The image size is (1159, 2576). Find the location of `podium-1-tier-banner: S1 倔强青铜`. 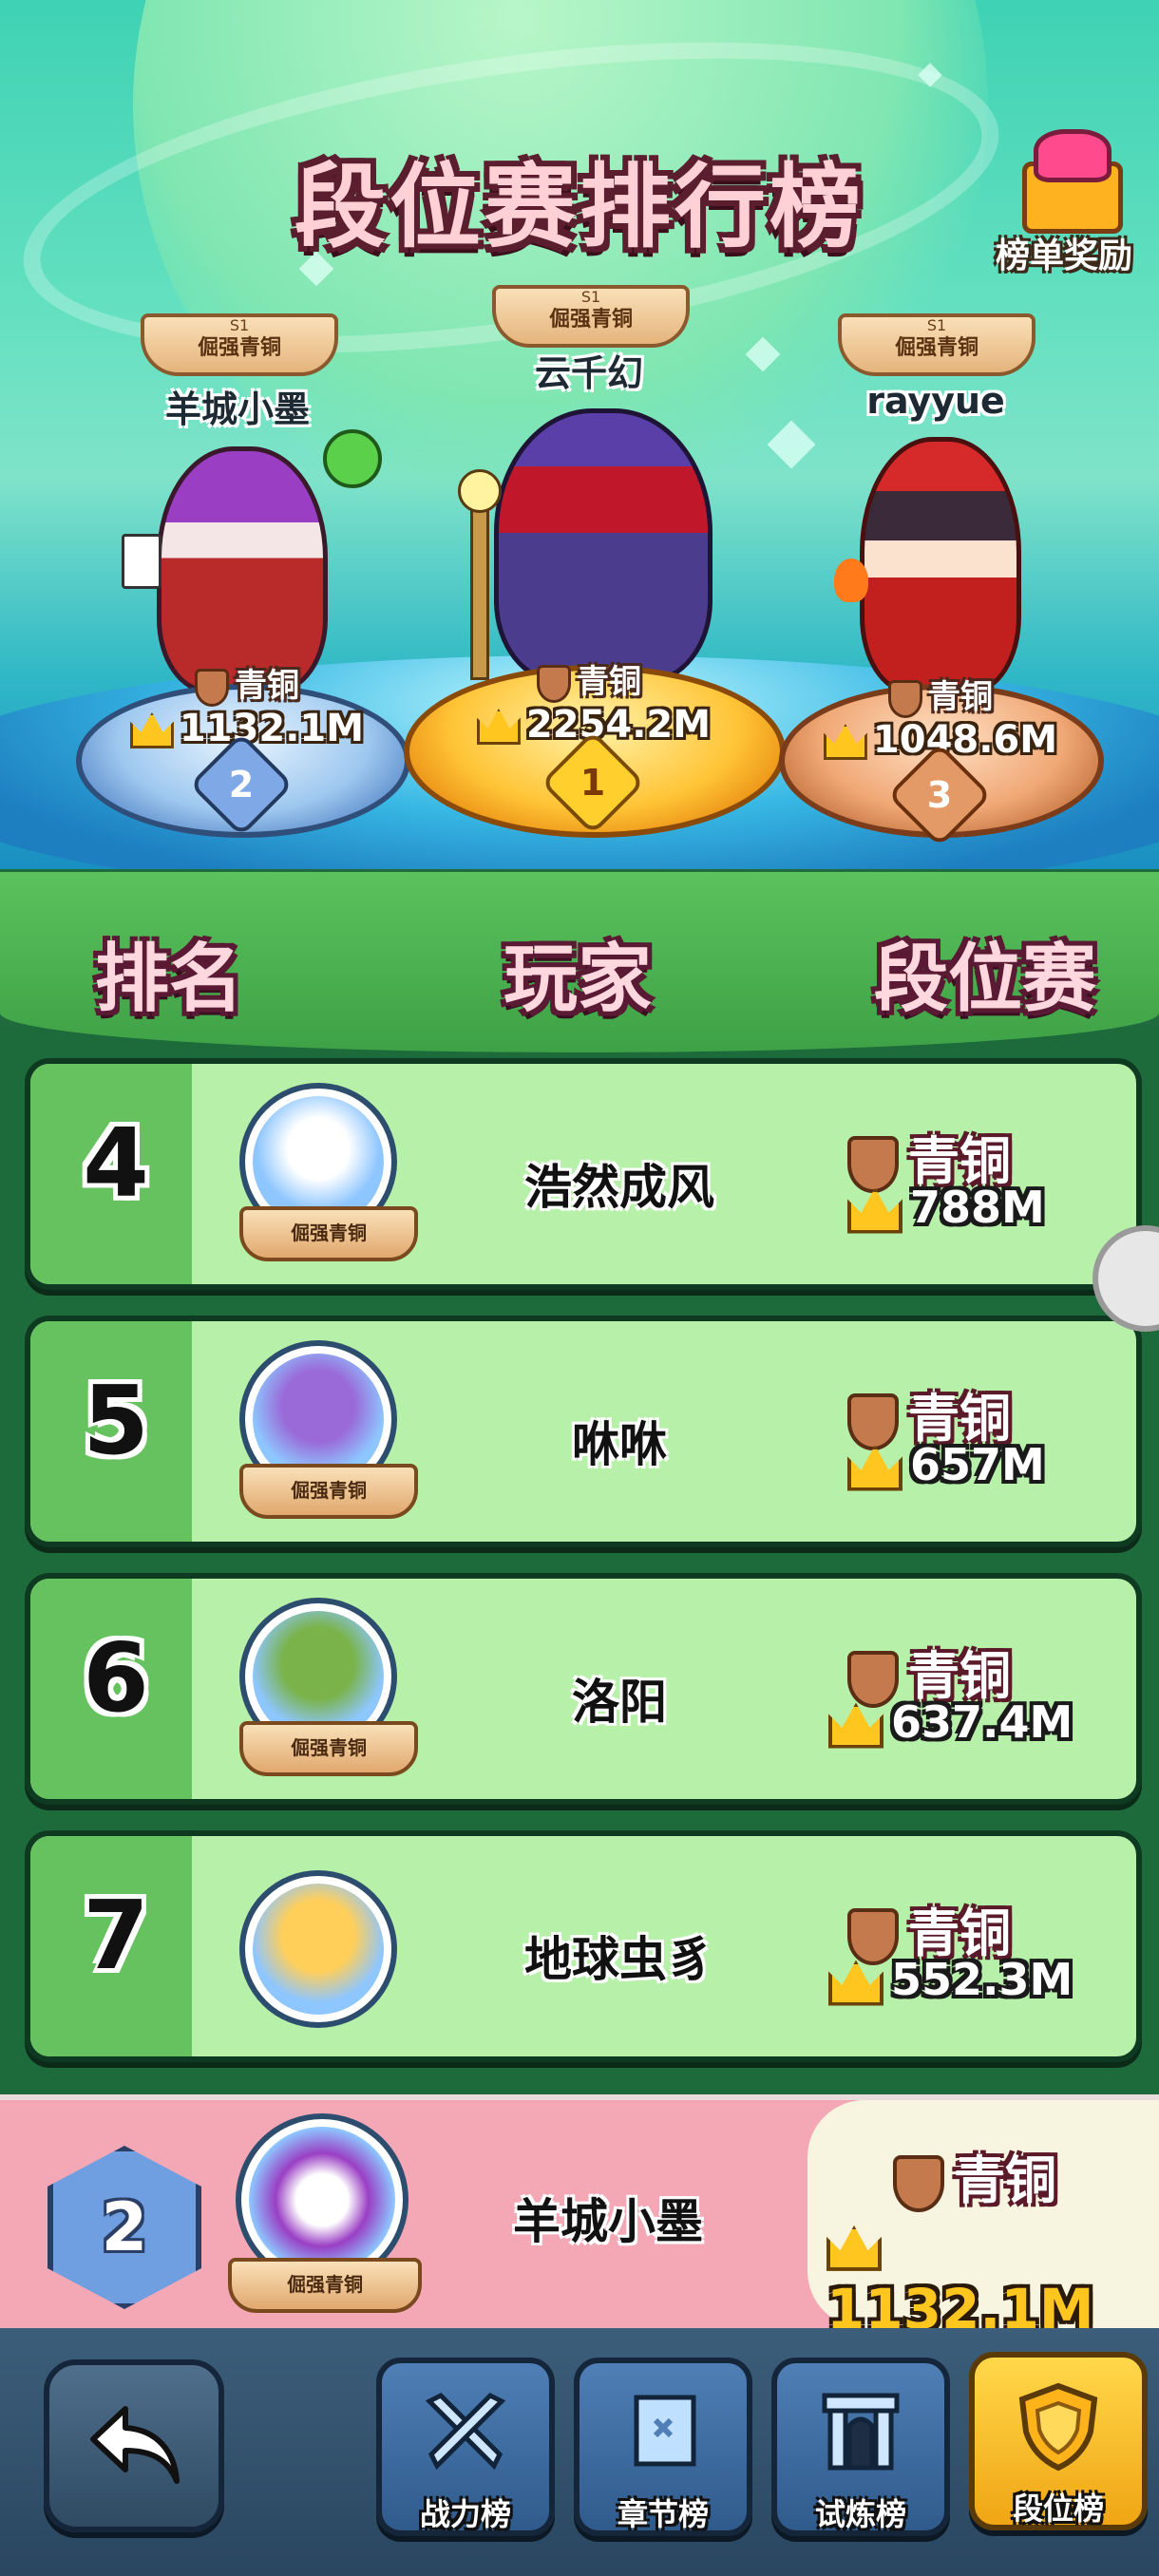

podium-1-tier-banner: S1 倔强青铜 is located at coordinates (591, 316).